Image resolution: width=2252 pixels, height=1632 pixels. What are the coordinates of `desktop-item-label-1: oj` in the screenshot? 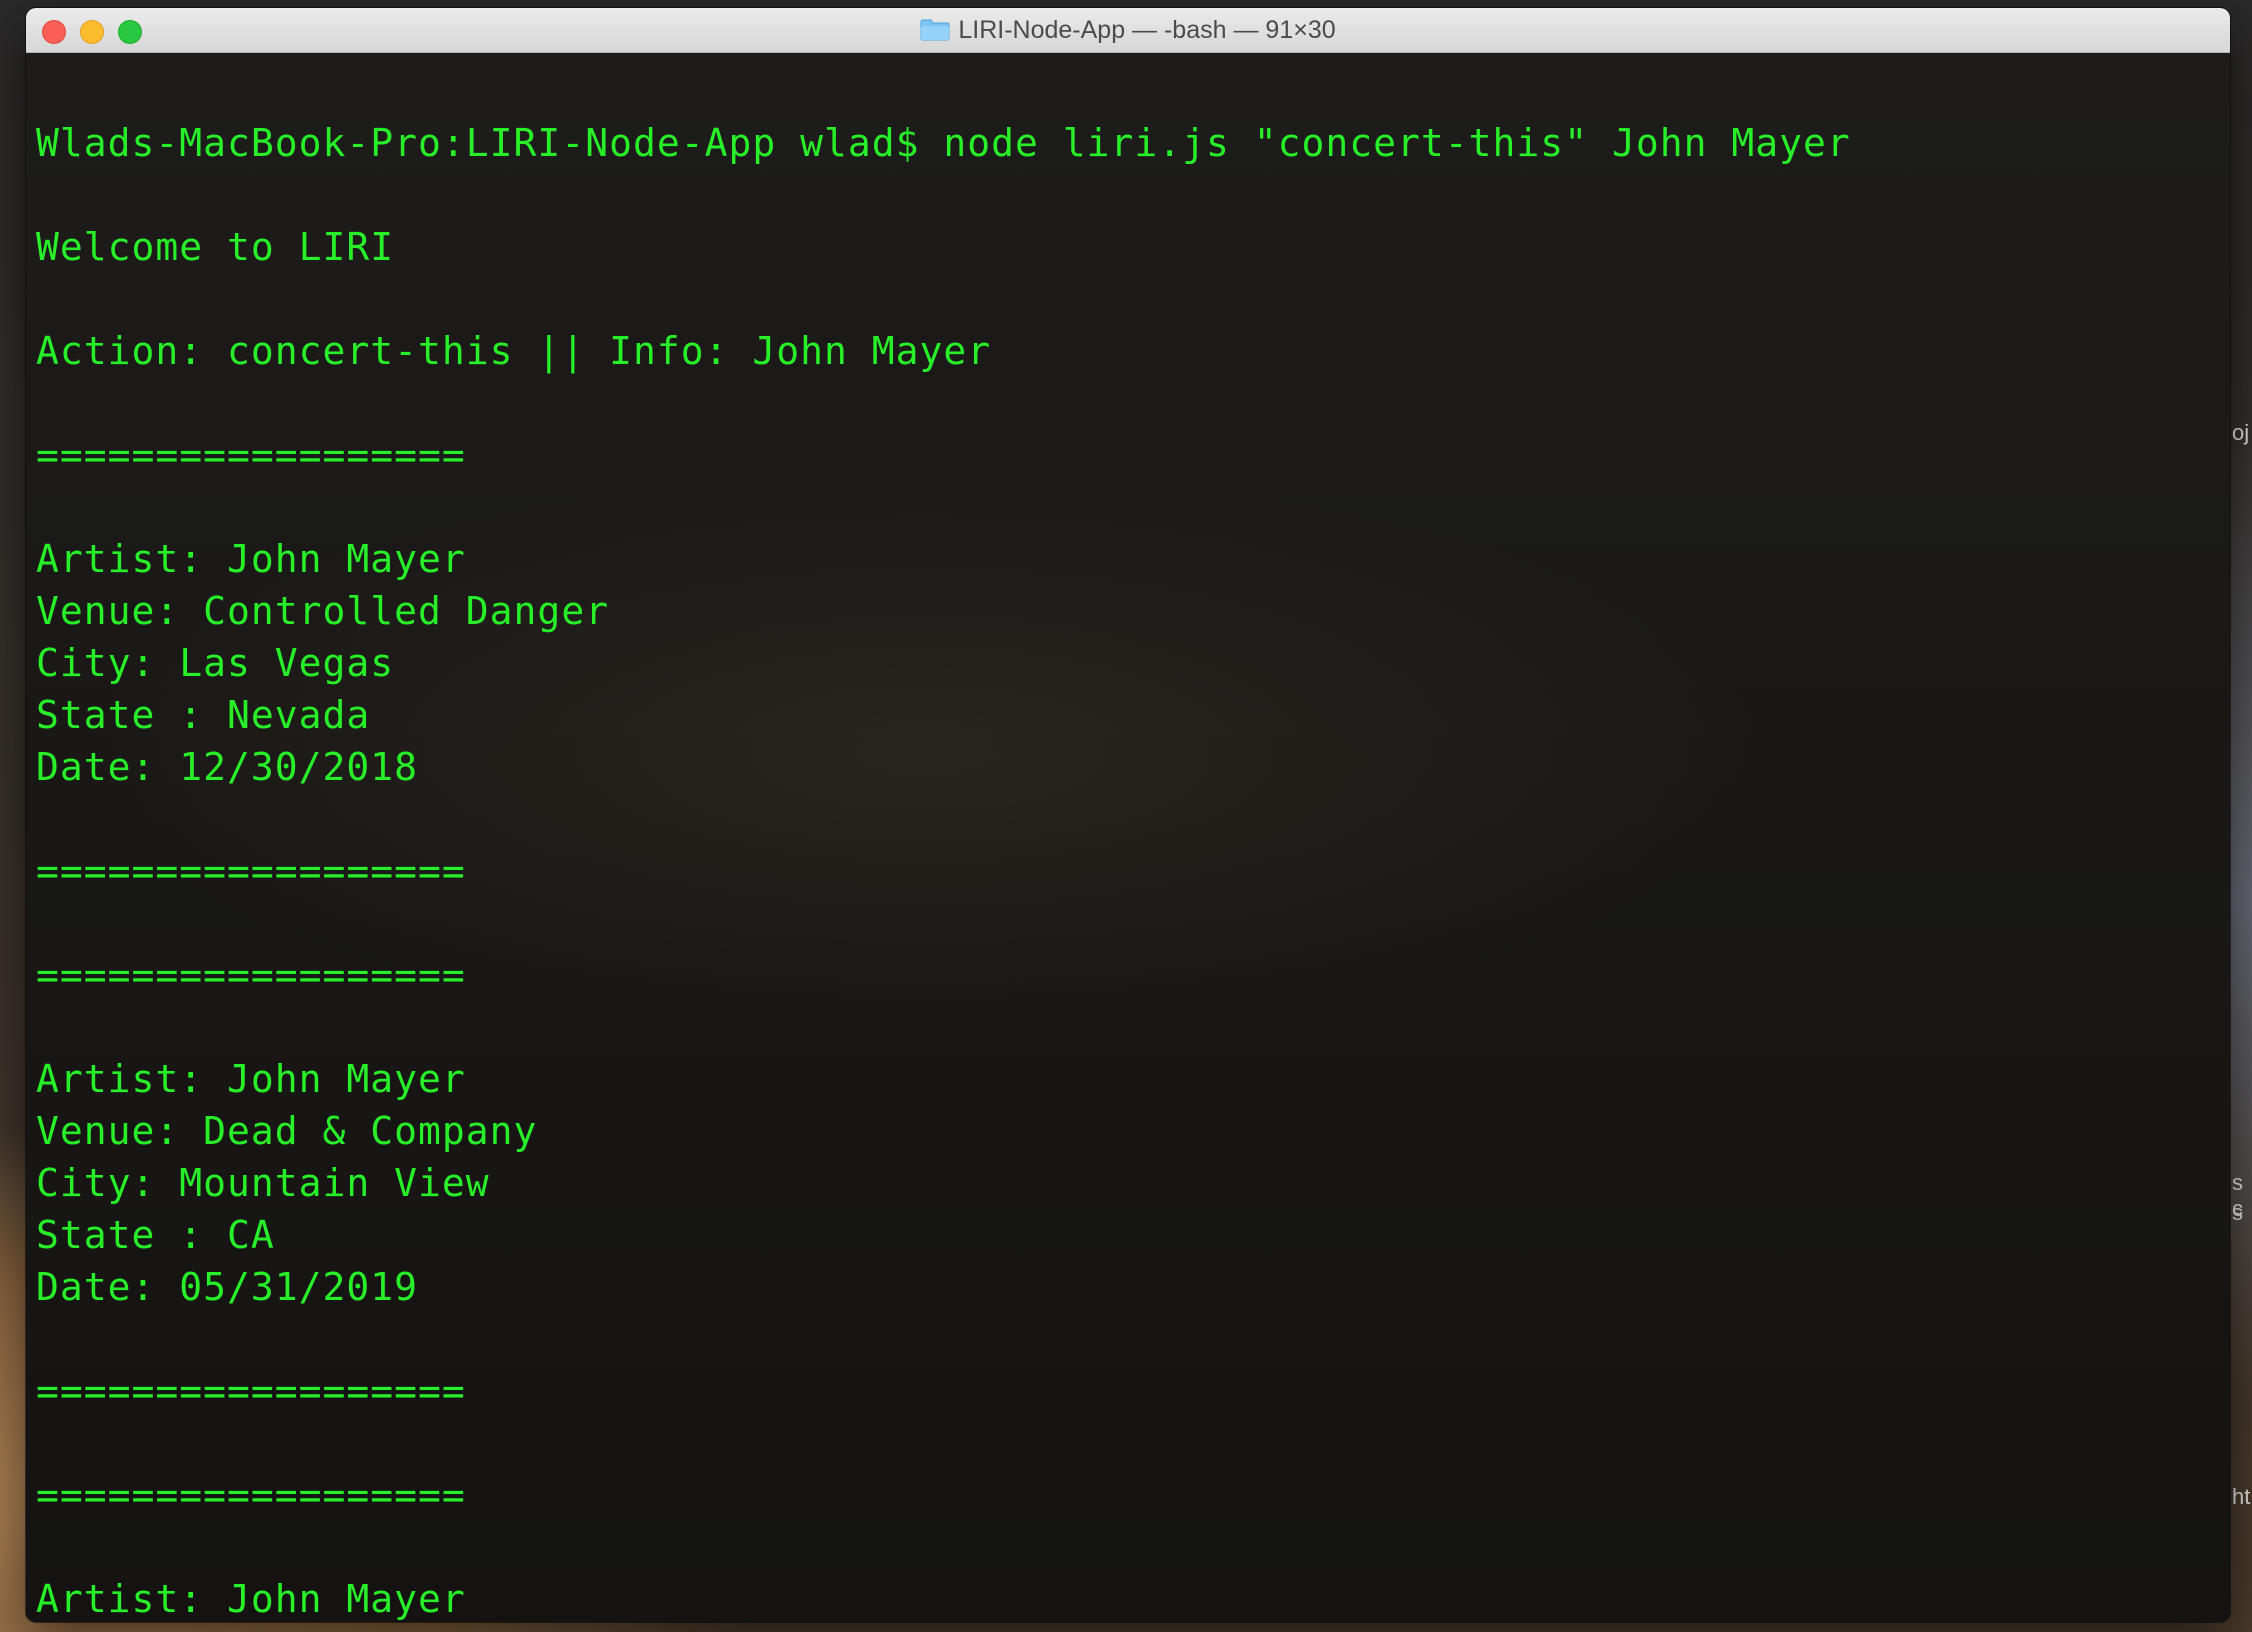 It's located at (2241, 432).